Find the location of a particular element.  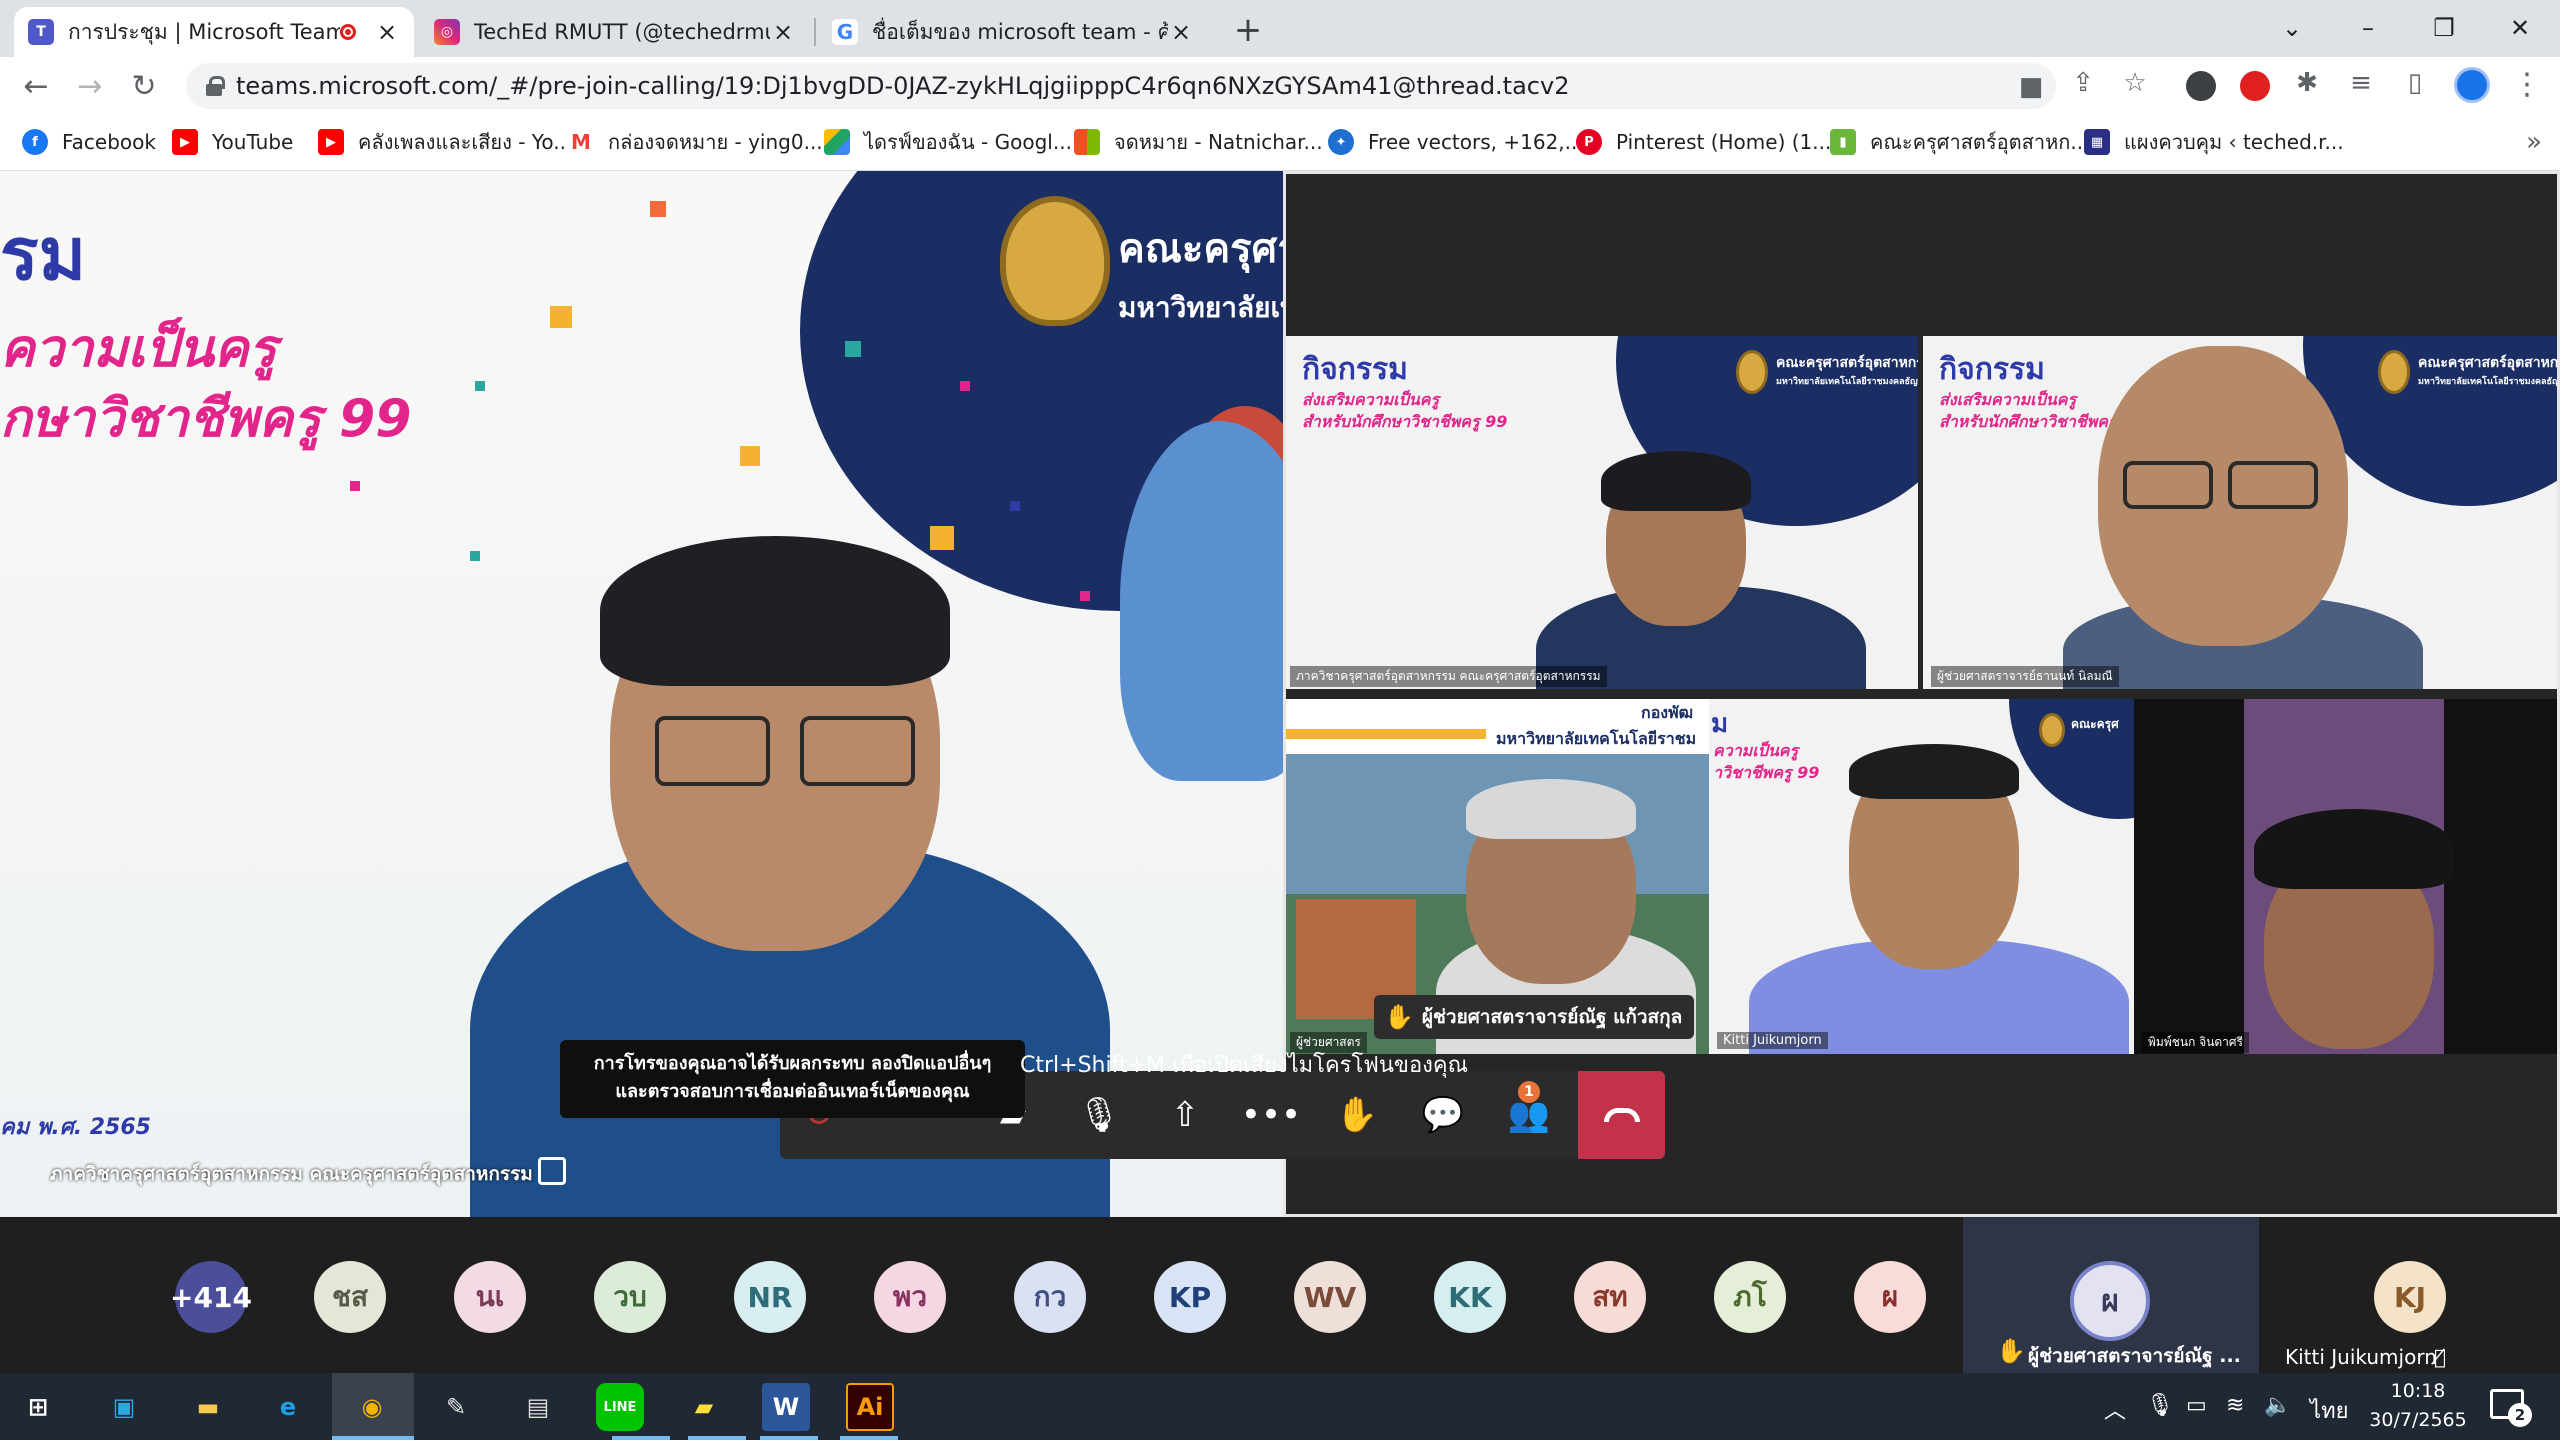

share-icon: ⇪ is located at coordinates (2083, 83).